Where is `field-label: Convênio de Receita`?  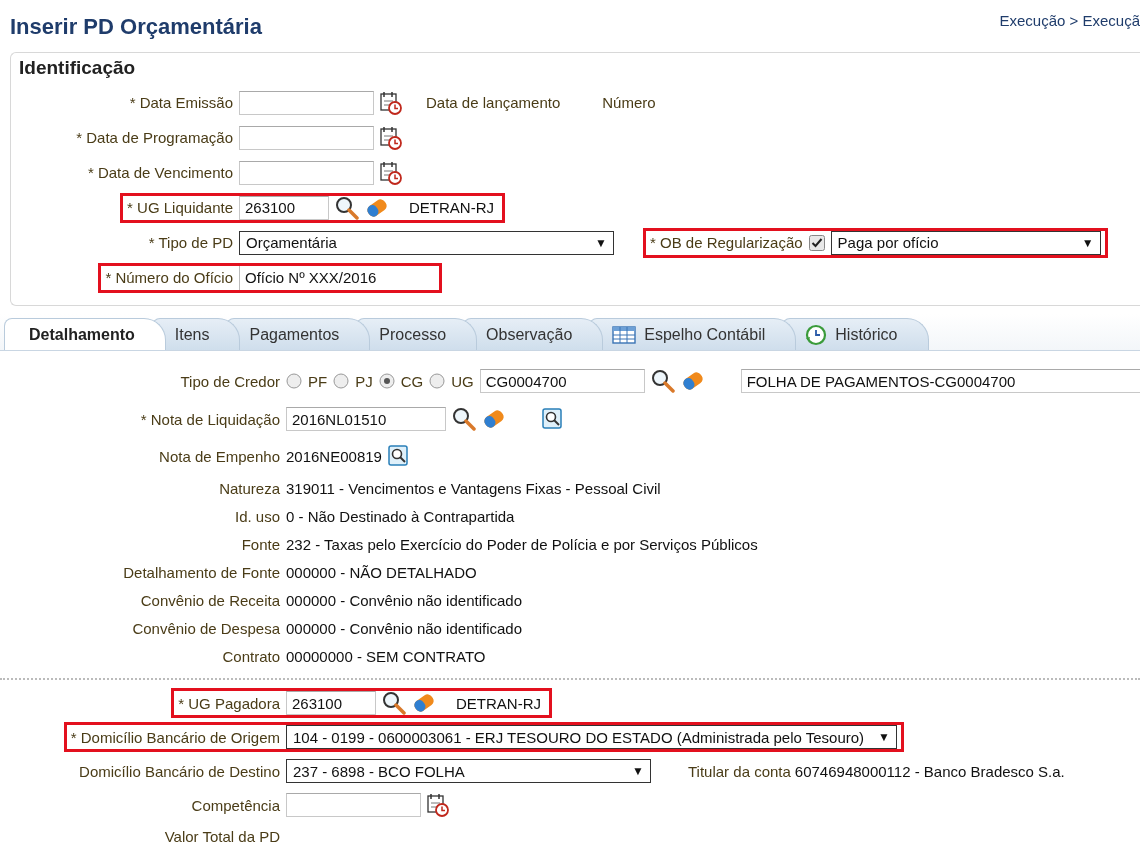 field-label: Convênio de Receita is located at coordinates (210, 600).